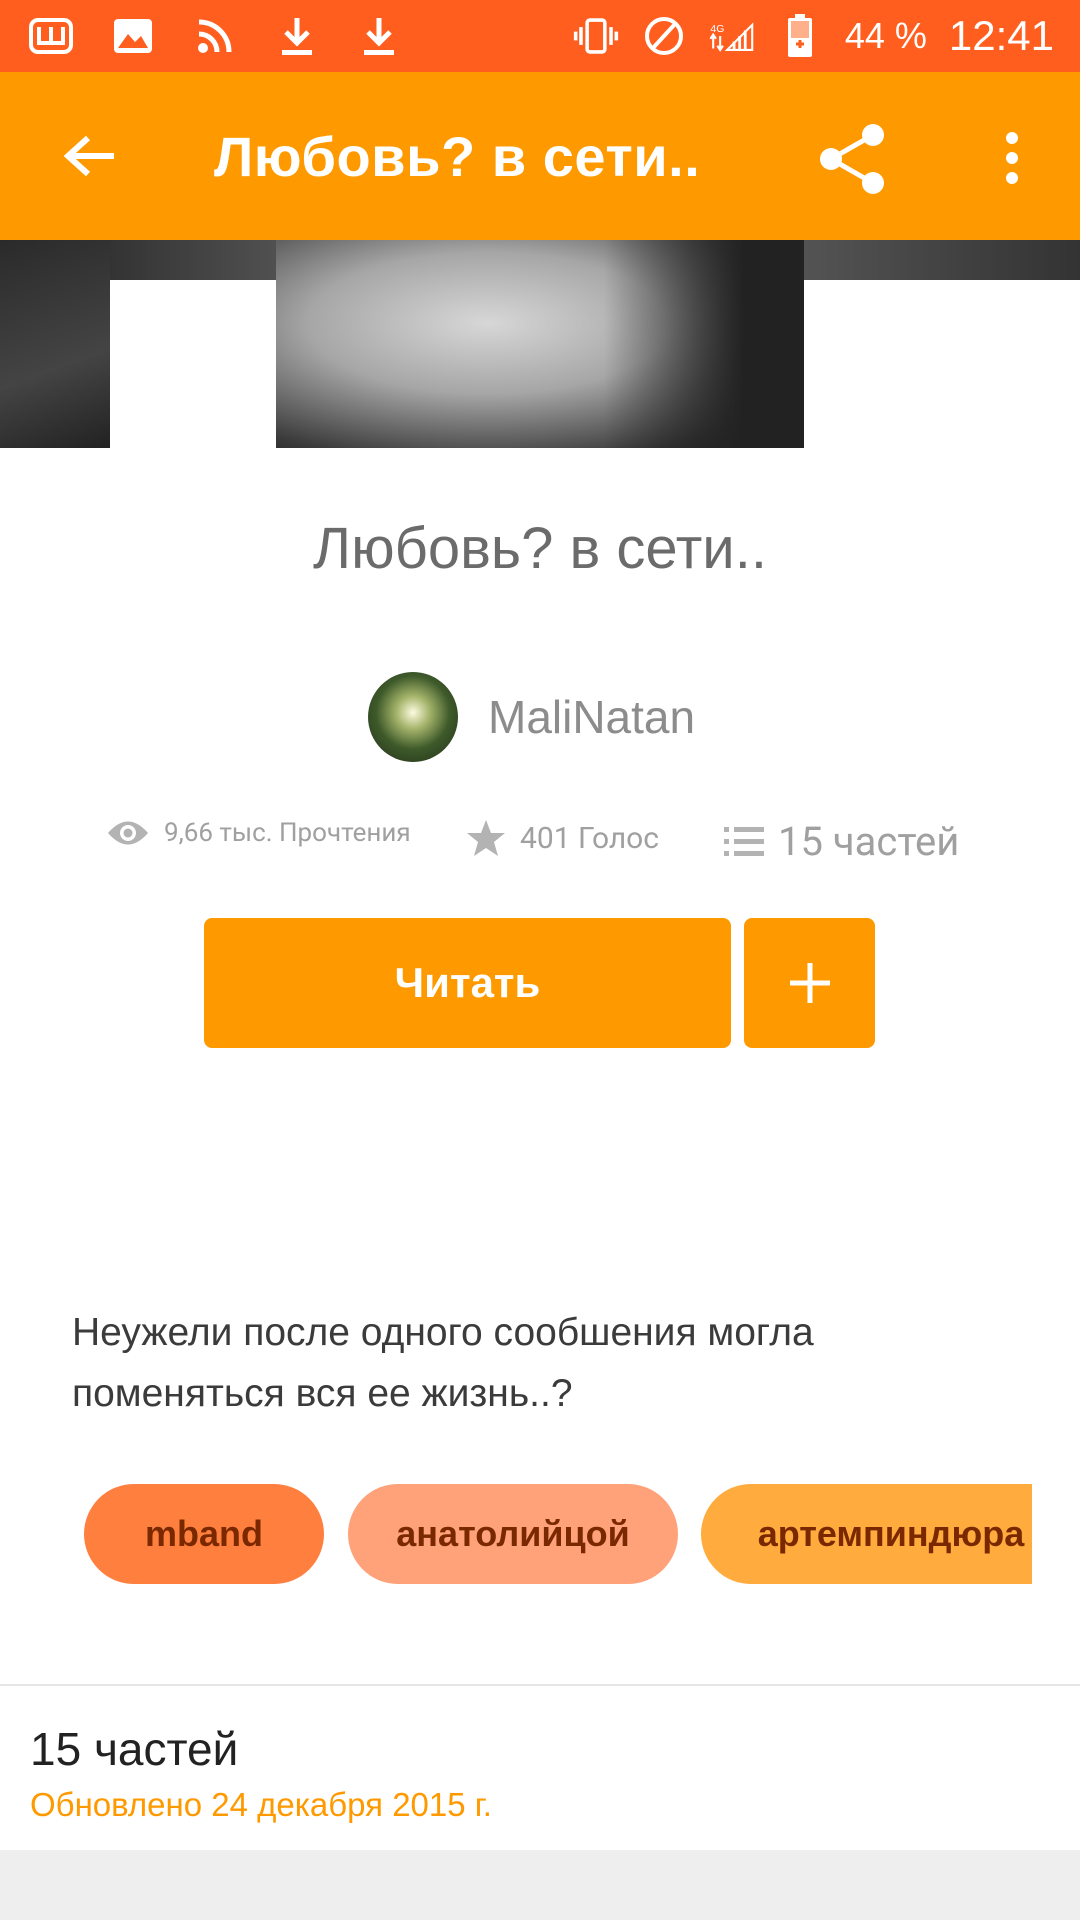  What do you see at coordinates (800, 36) in the screenshot?
I see `battery-icon` at bounding box center [800, 36].